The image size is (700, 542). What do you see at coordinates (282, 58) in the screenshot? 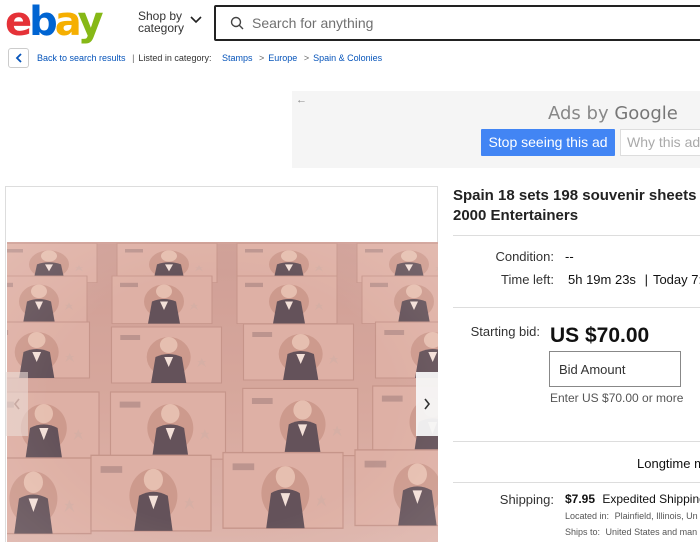
I see `breadcrumb-item-europe: Europe` at bounding box center [282, 58].